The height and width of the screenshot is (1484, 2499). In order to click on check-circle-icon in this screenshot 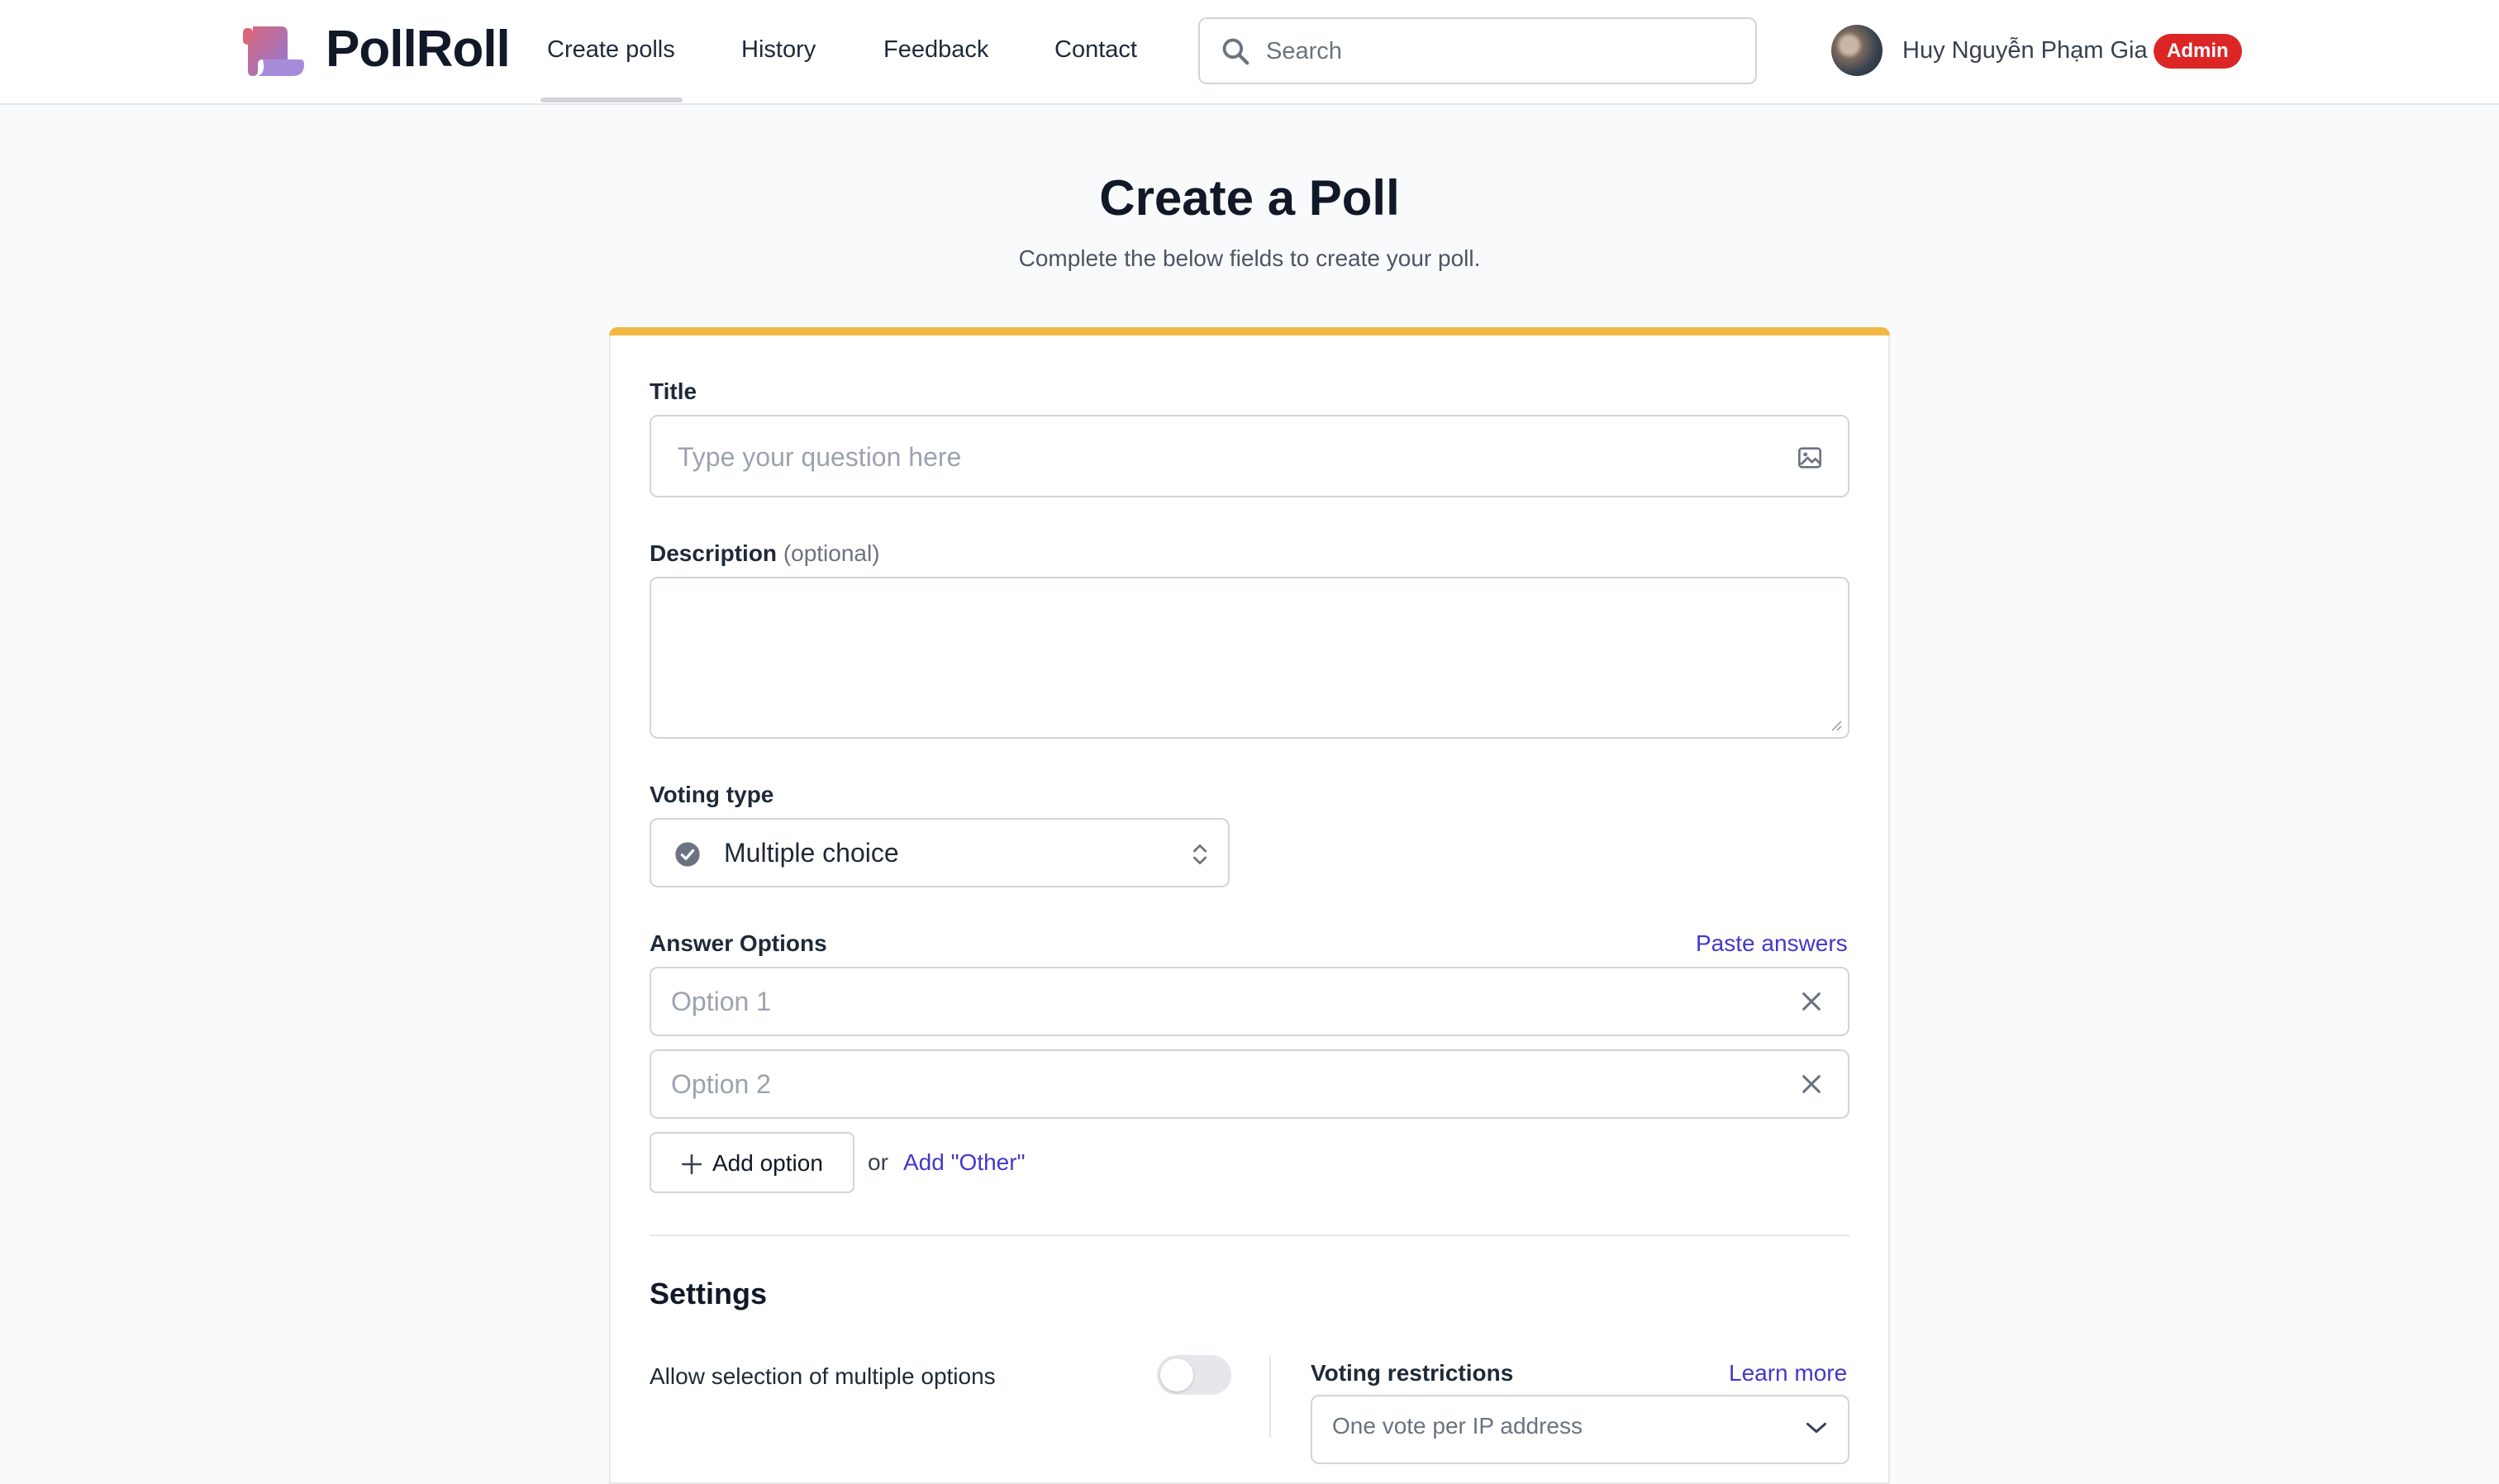, I will do `click(687, 854)`.